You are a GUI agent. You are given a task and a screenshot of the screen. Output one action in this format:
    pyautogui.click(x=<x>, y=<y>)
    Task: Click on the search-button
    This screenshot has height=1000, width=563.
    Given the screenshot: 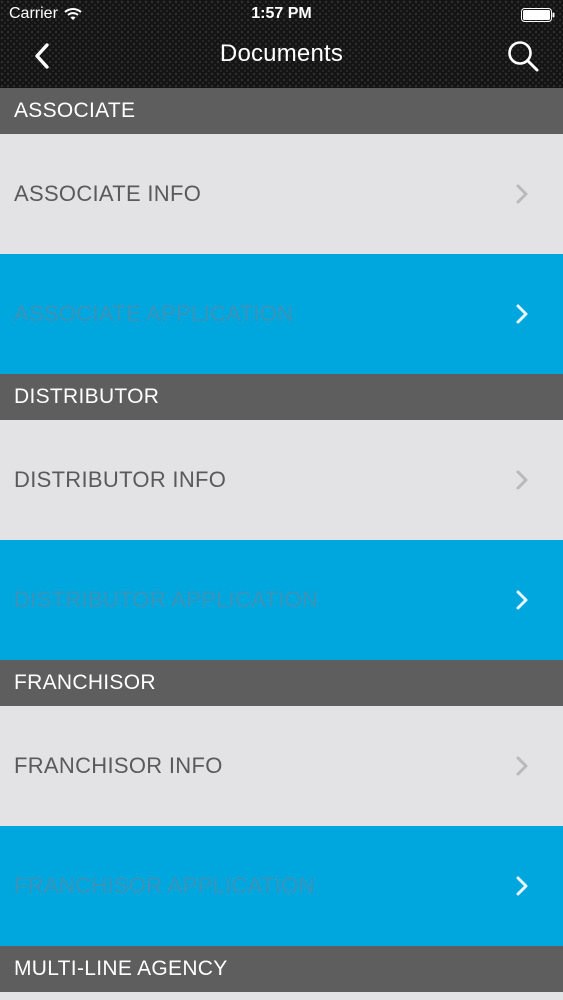 What is the action you would take?
    pyautogui.click(x=523, y=56)
    